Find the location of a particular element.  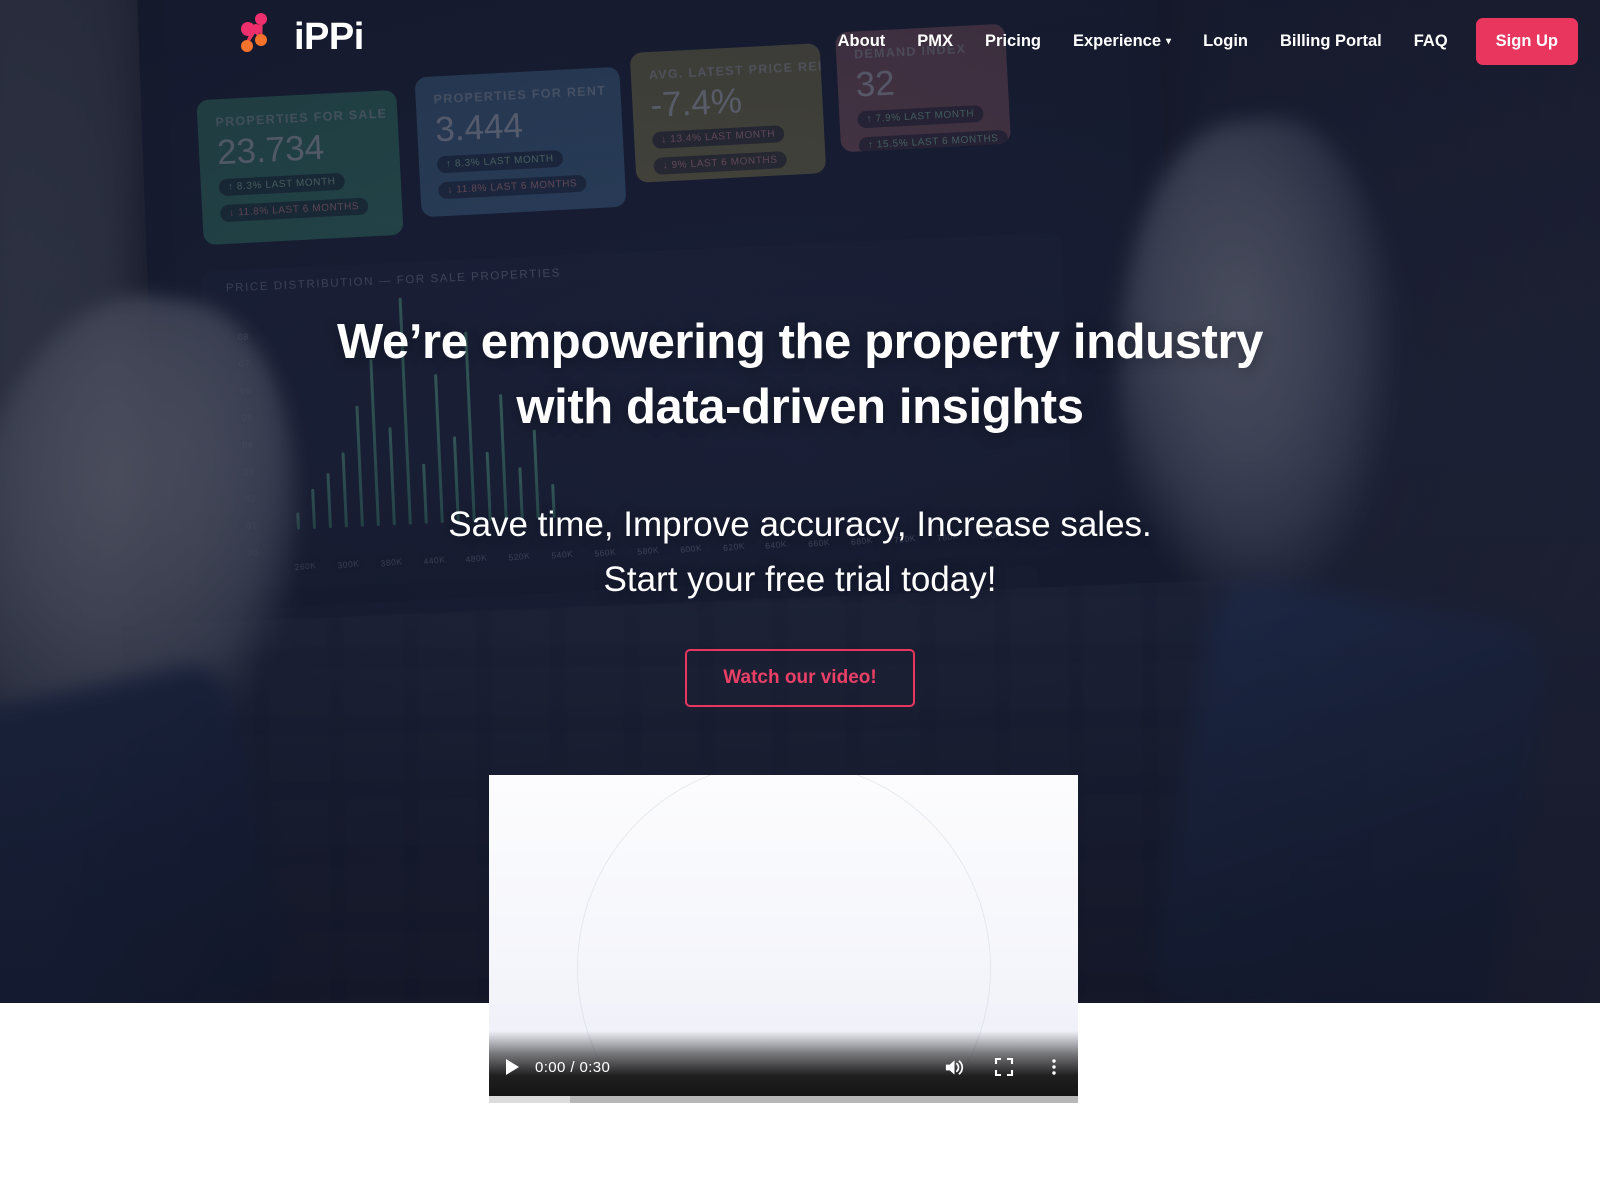

video-buffer-bar is located at coordinates (530, 1099).